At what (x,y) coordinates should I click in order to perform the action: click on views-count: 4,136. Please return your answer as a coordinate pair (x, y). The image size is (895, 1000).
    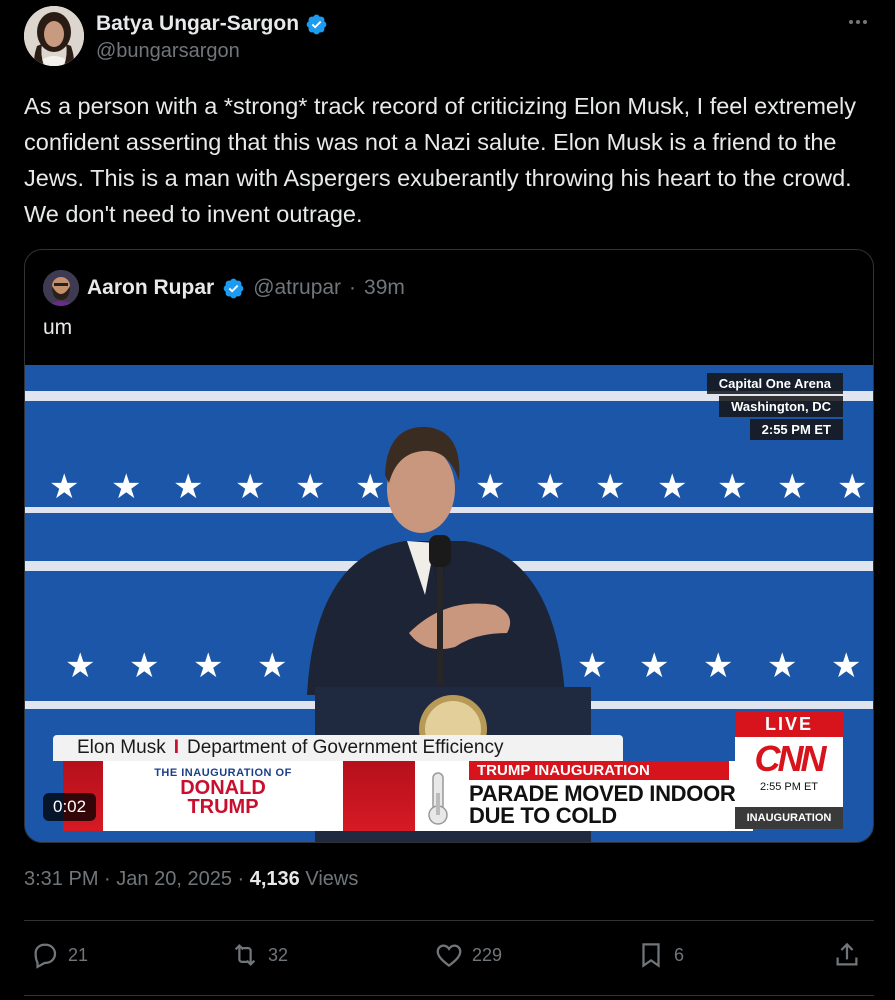
    Looking at the image, I should click on (274, 879).